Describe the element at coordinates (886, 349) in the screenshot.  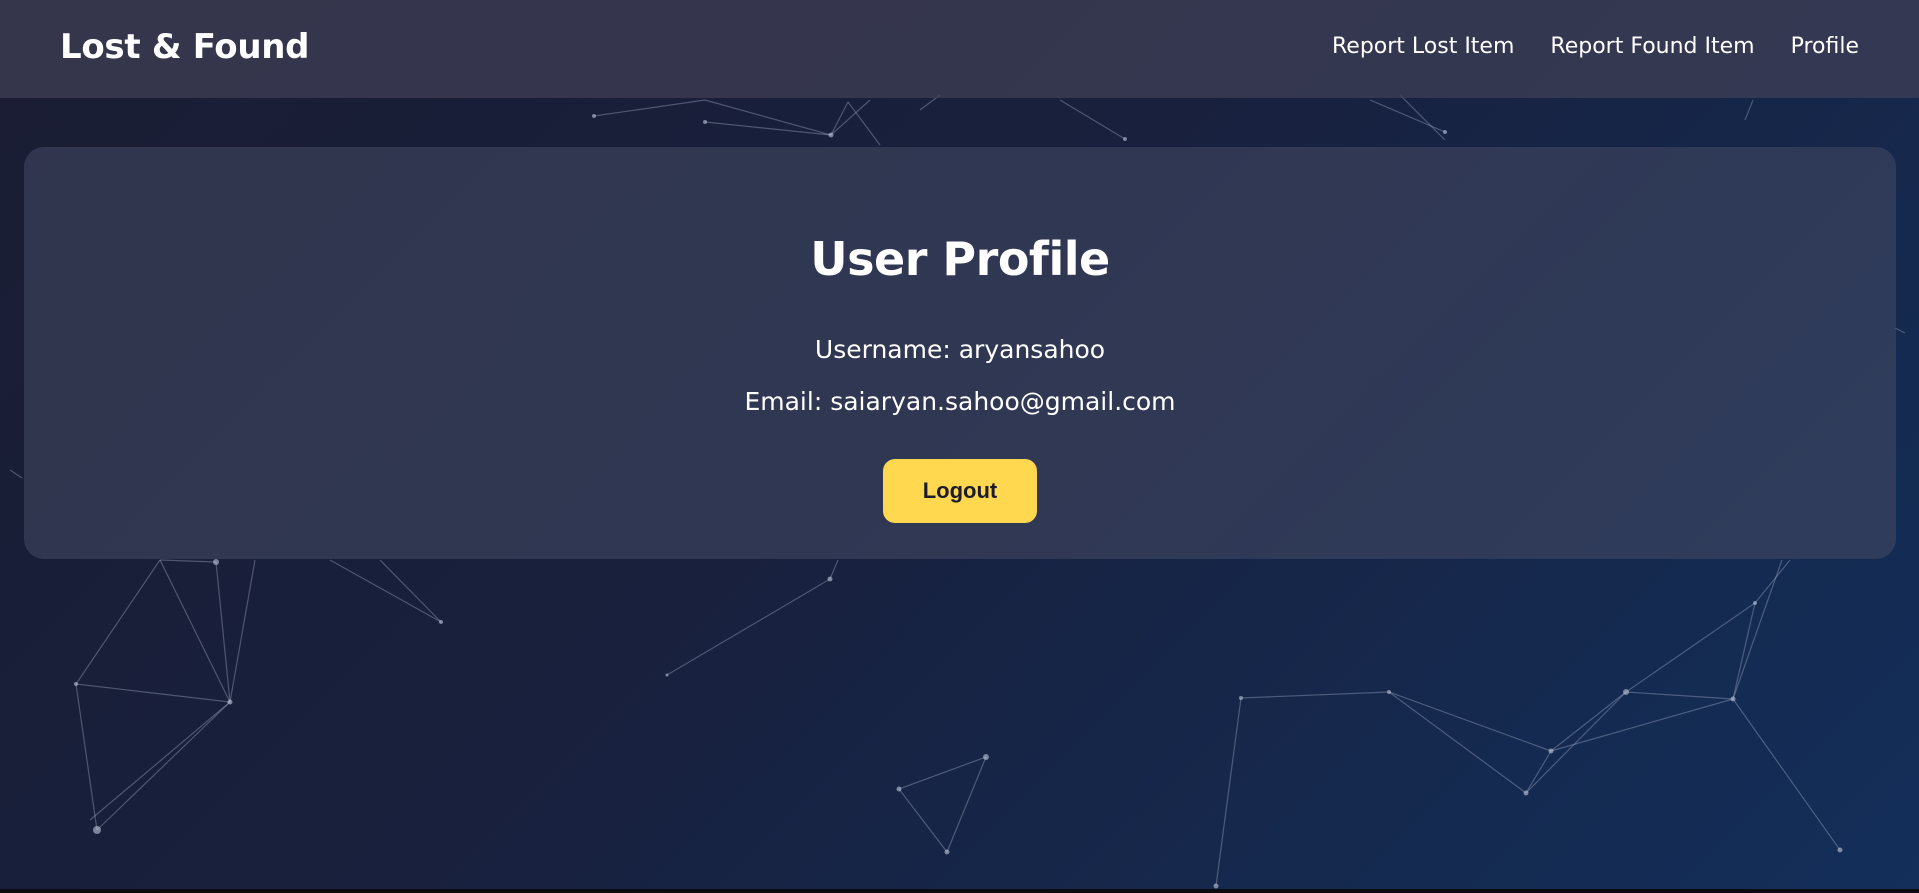
I see `username-label: Username:` at that location.